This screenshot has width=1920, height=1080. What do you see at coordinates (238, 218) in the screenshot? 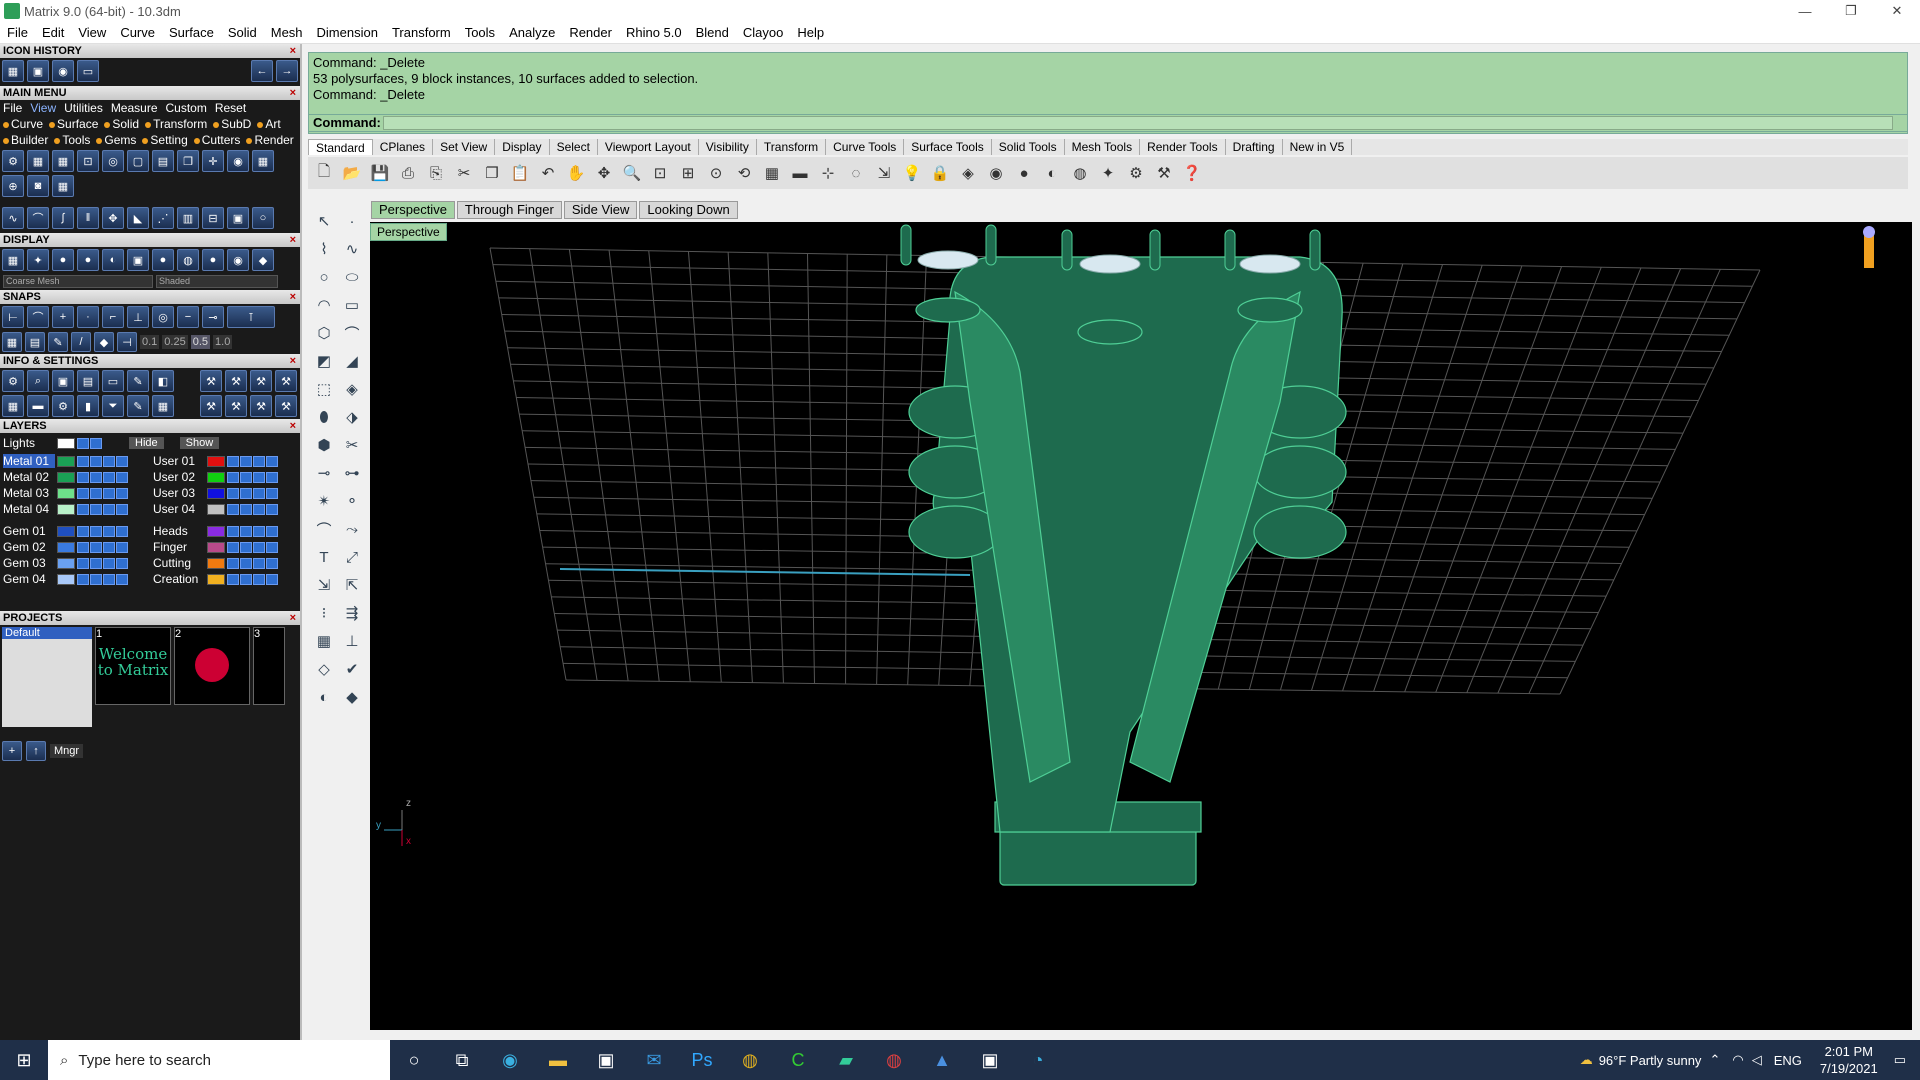
I see `box-icon: ▣` at bounding box center [238, 218].